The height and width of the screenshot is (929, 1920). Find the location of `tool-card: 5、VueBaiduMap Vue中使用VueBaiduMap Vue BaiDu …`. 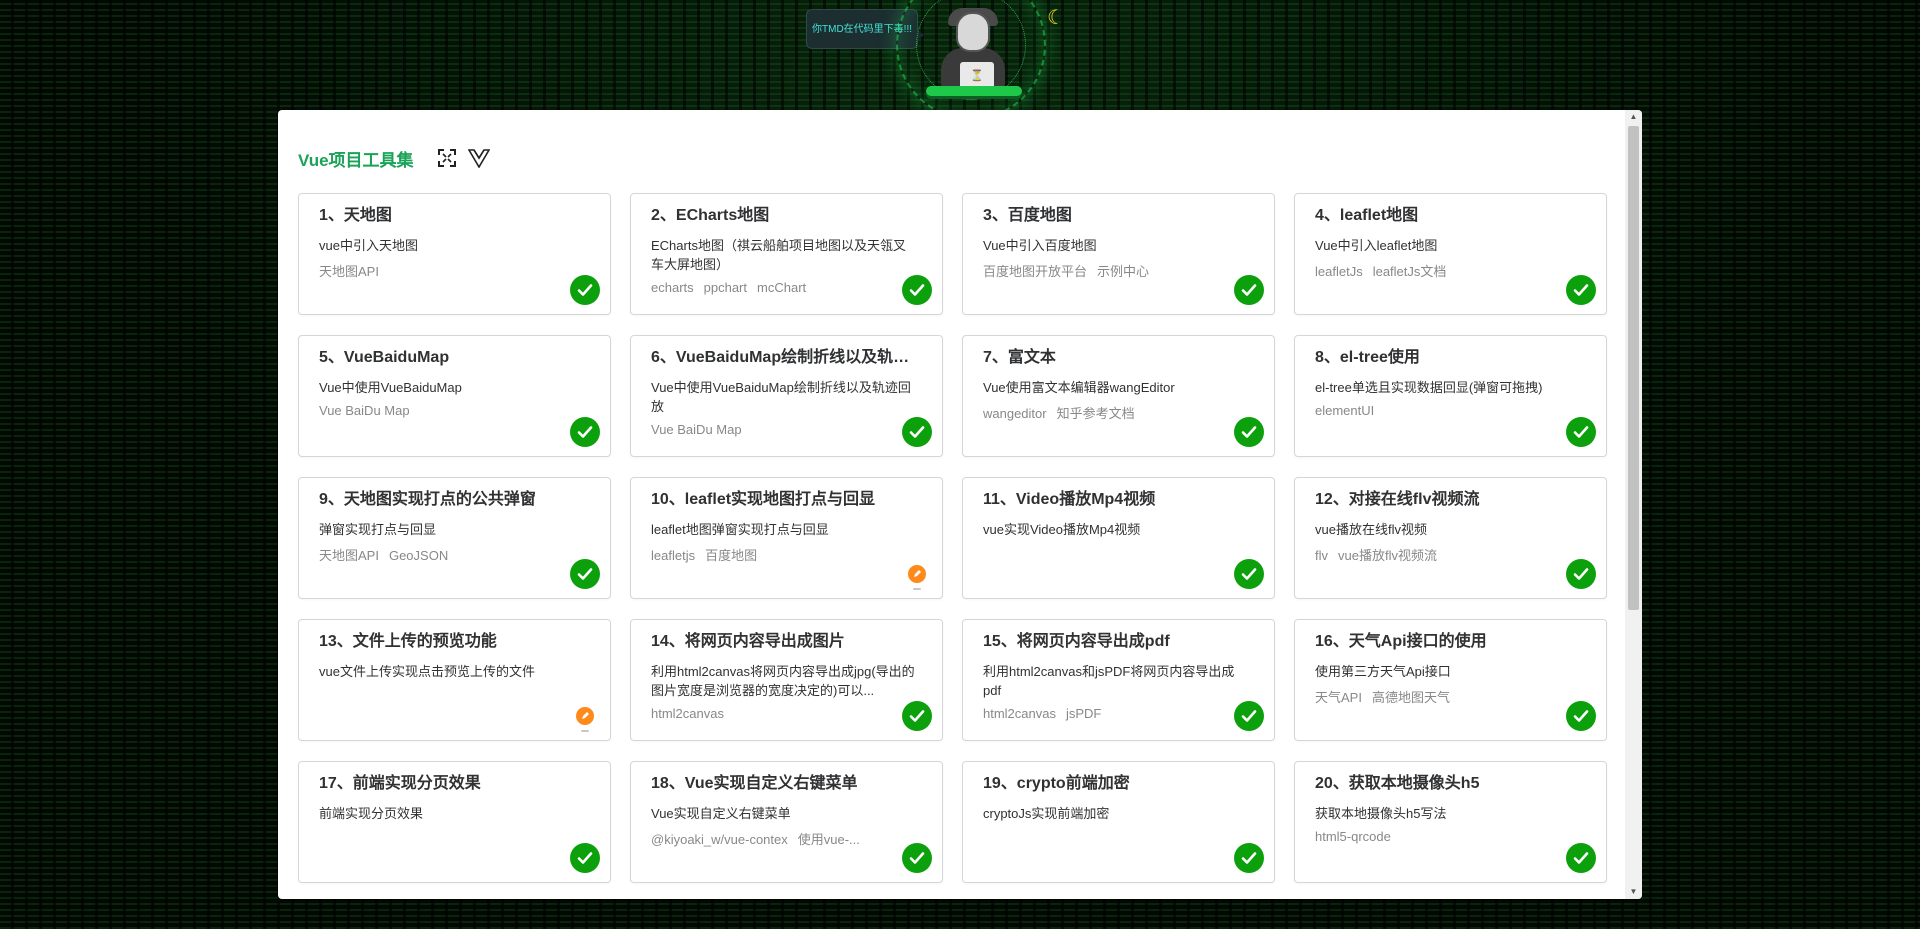

tool-card: 5、VueBaiduMap Vue中使用VueBaiduMap Vue BaiDu … is located at coordinates (454, 396).